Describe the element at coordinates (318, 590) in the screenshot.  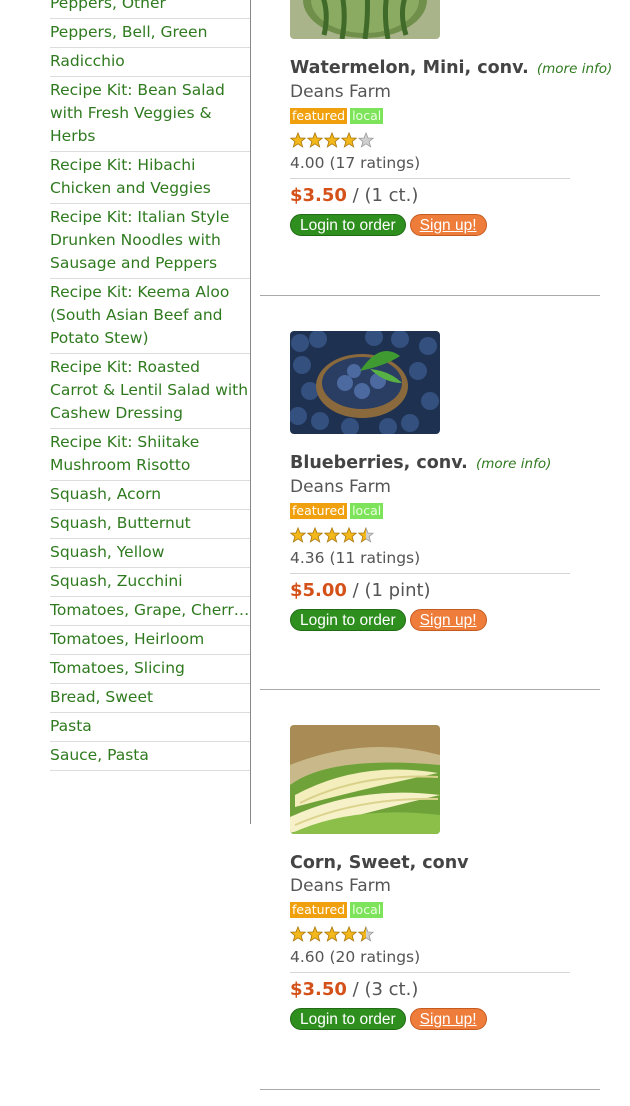
I see `product-price: $5.00` at that location.